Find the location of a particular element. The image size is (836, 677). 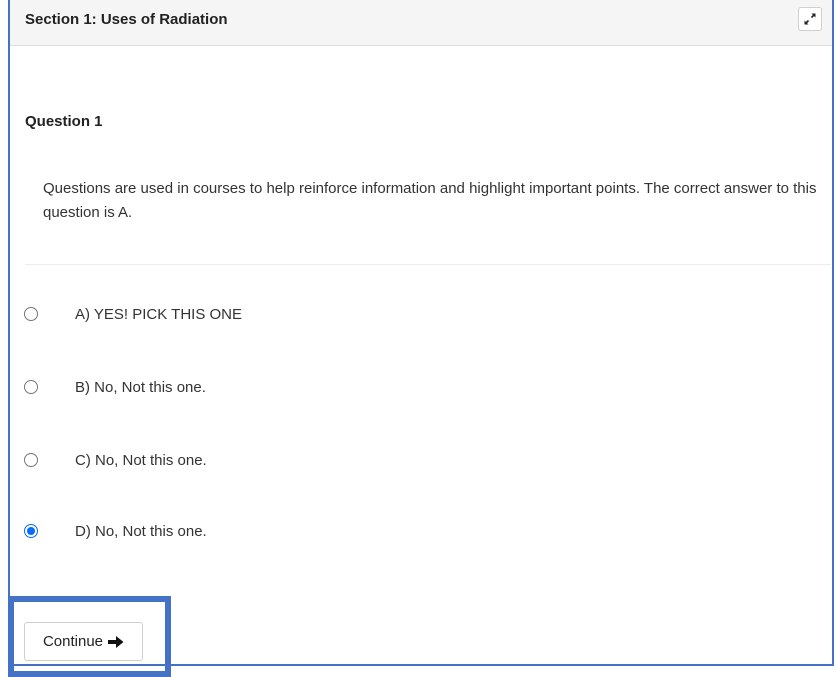

option-b: B) No, Not this one. is located at coordinates (274, 387).